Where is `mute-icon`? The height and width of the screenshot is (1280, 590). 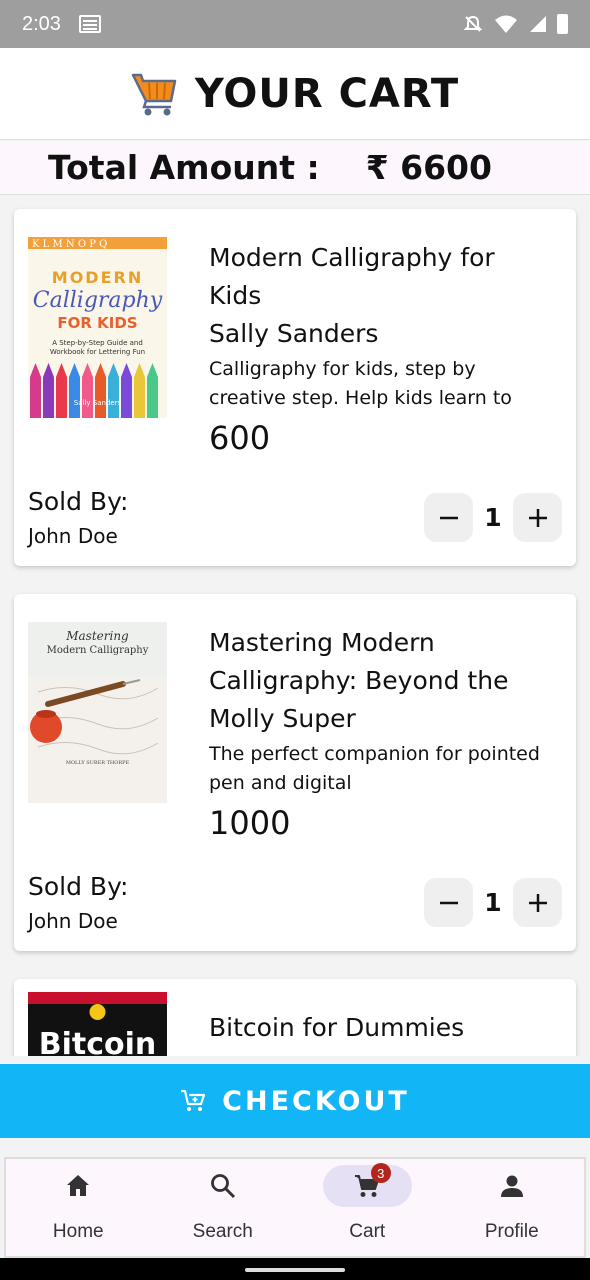 mute-icon is located at coordinates (473, 23).